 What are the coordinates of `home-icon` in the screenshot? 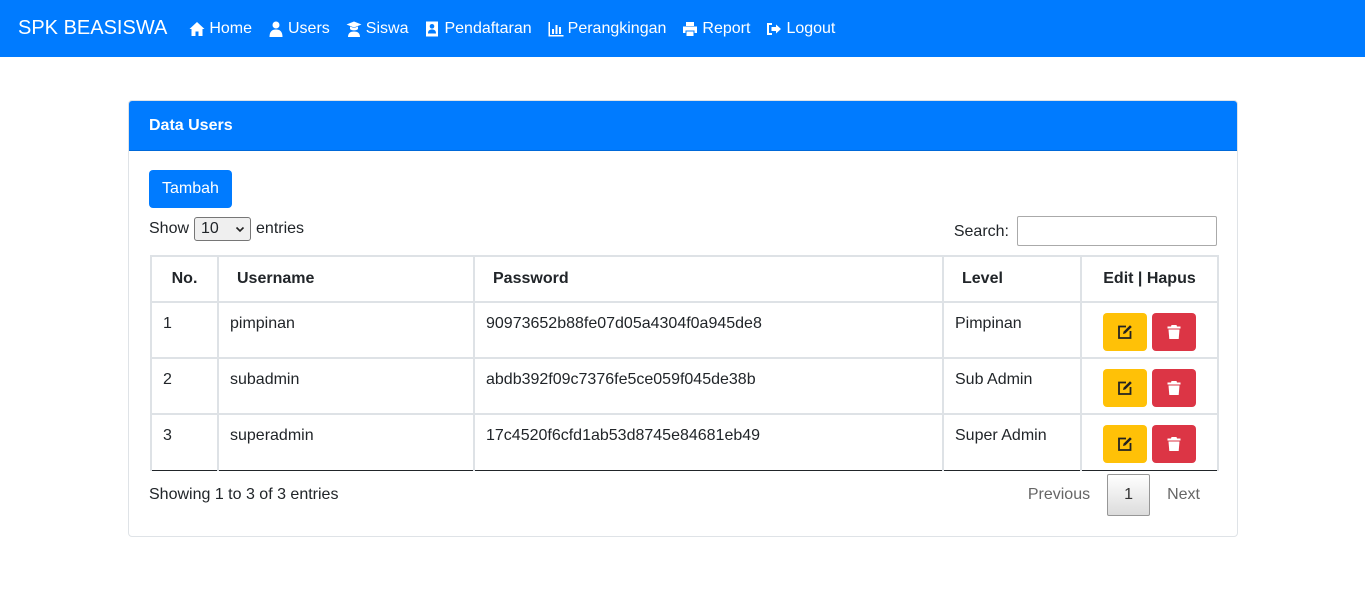 It's located at (197, 28).